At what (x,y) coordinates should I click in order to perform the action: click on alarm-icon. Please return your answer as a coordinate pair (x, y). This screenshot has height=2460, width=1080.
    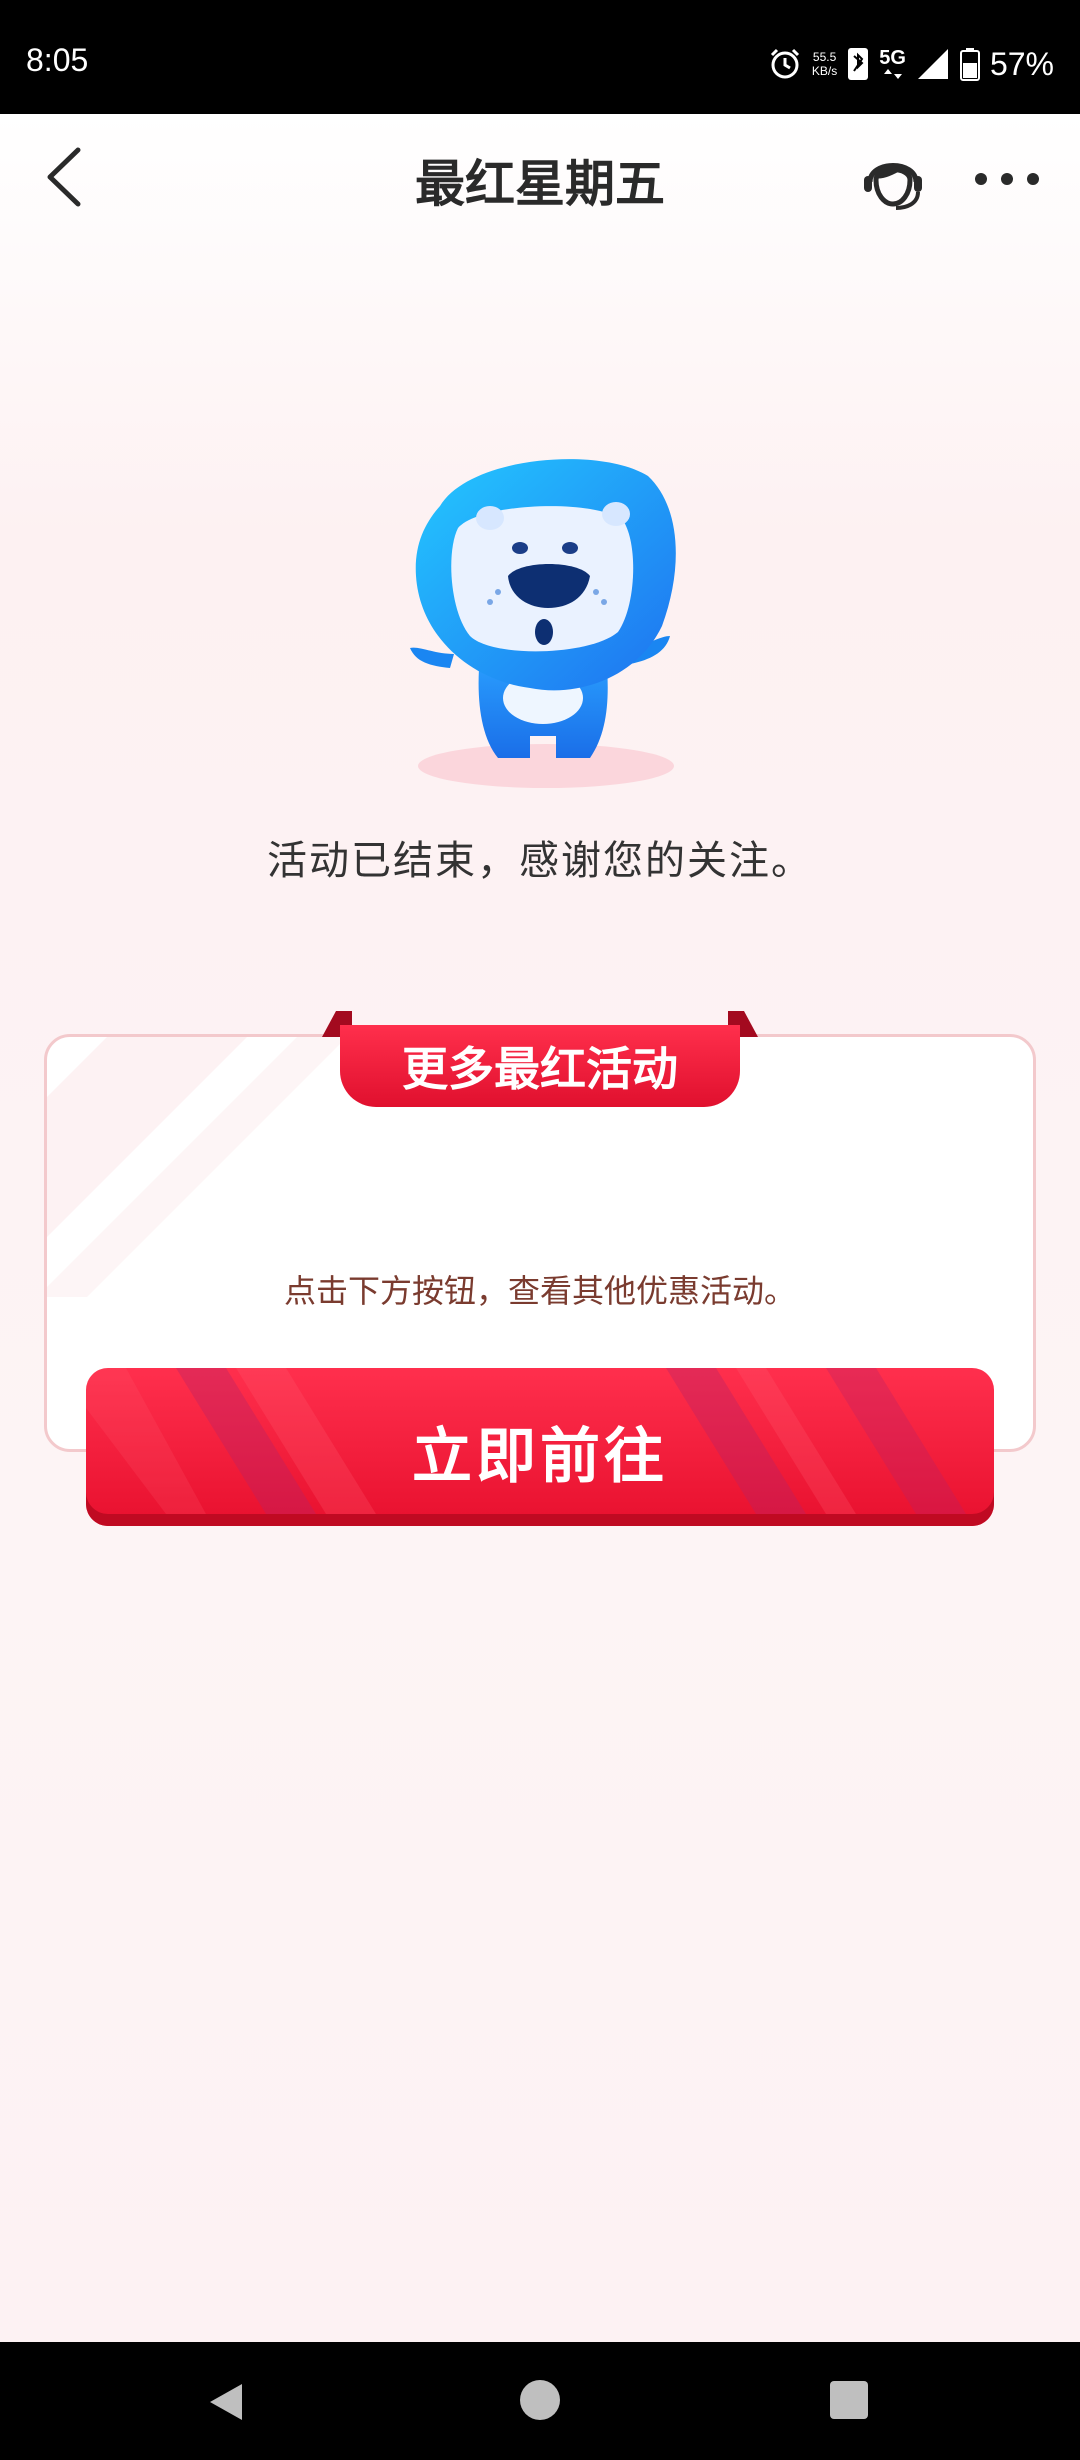
    Looking at the image, I should click on (784, 63).